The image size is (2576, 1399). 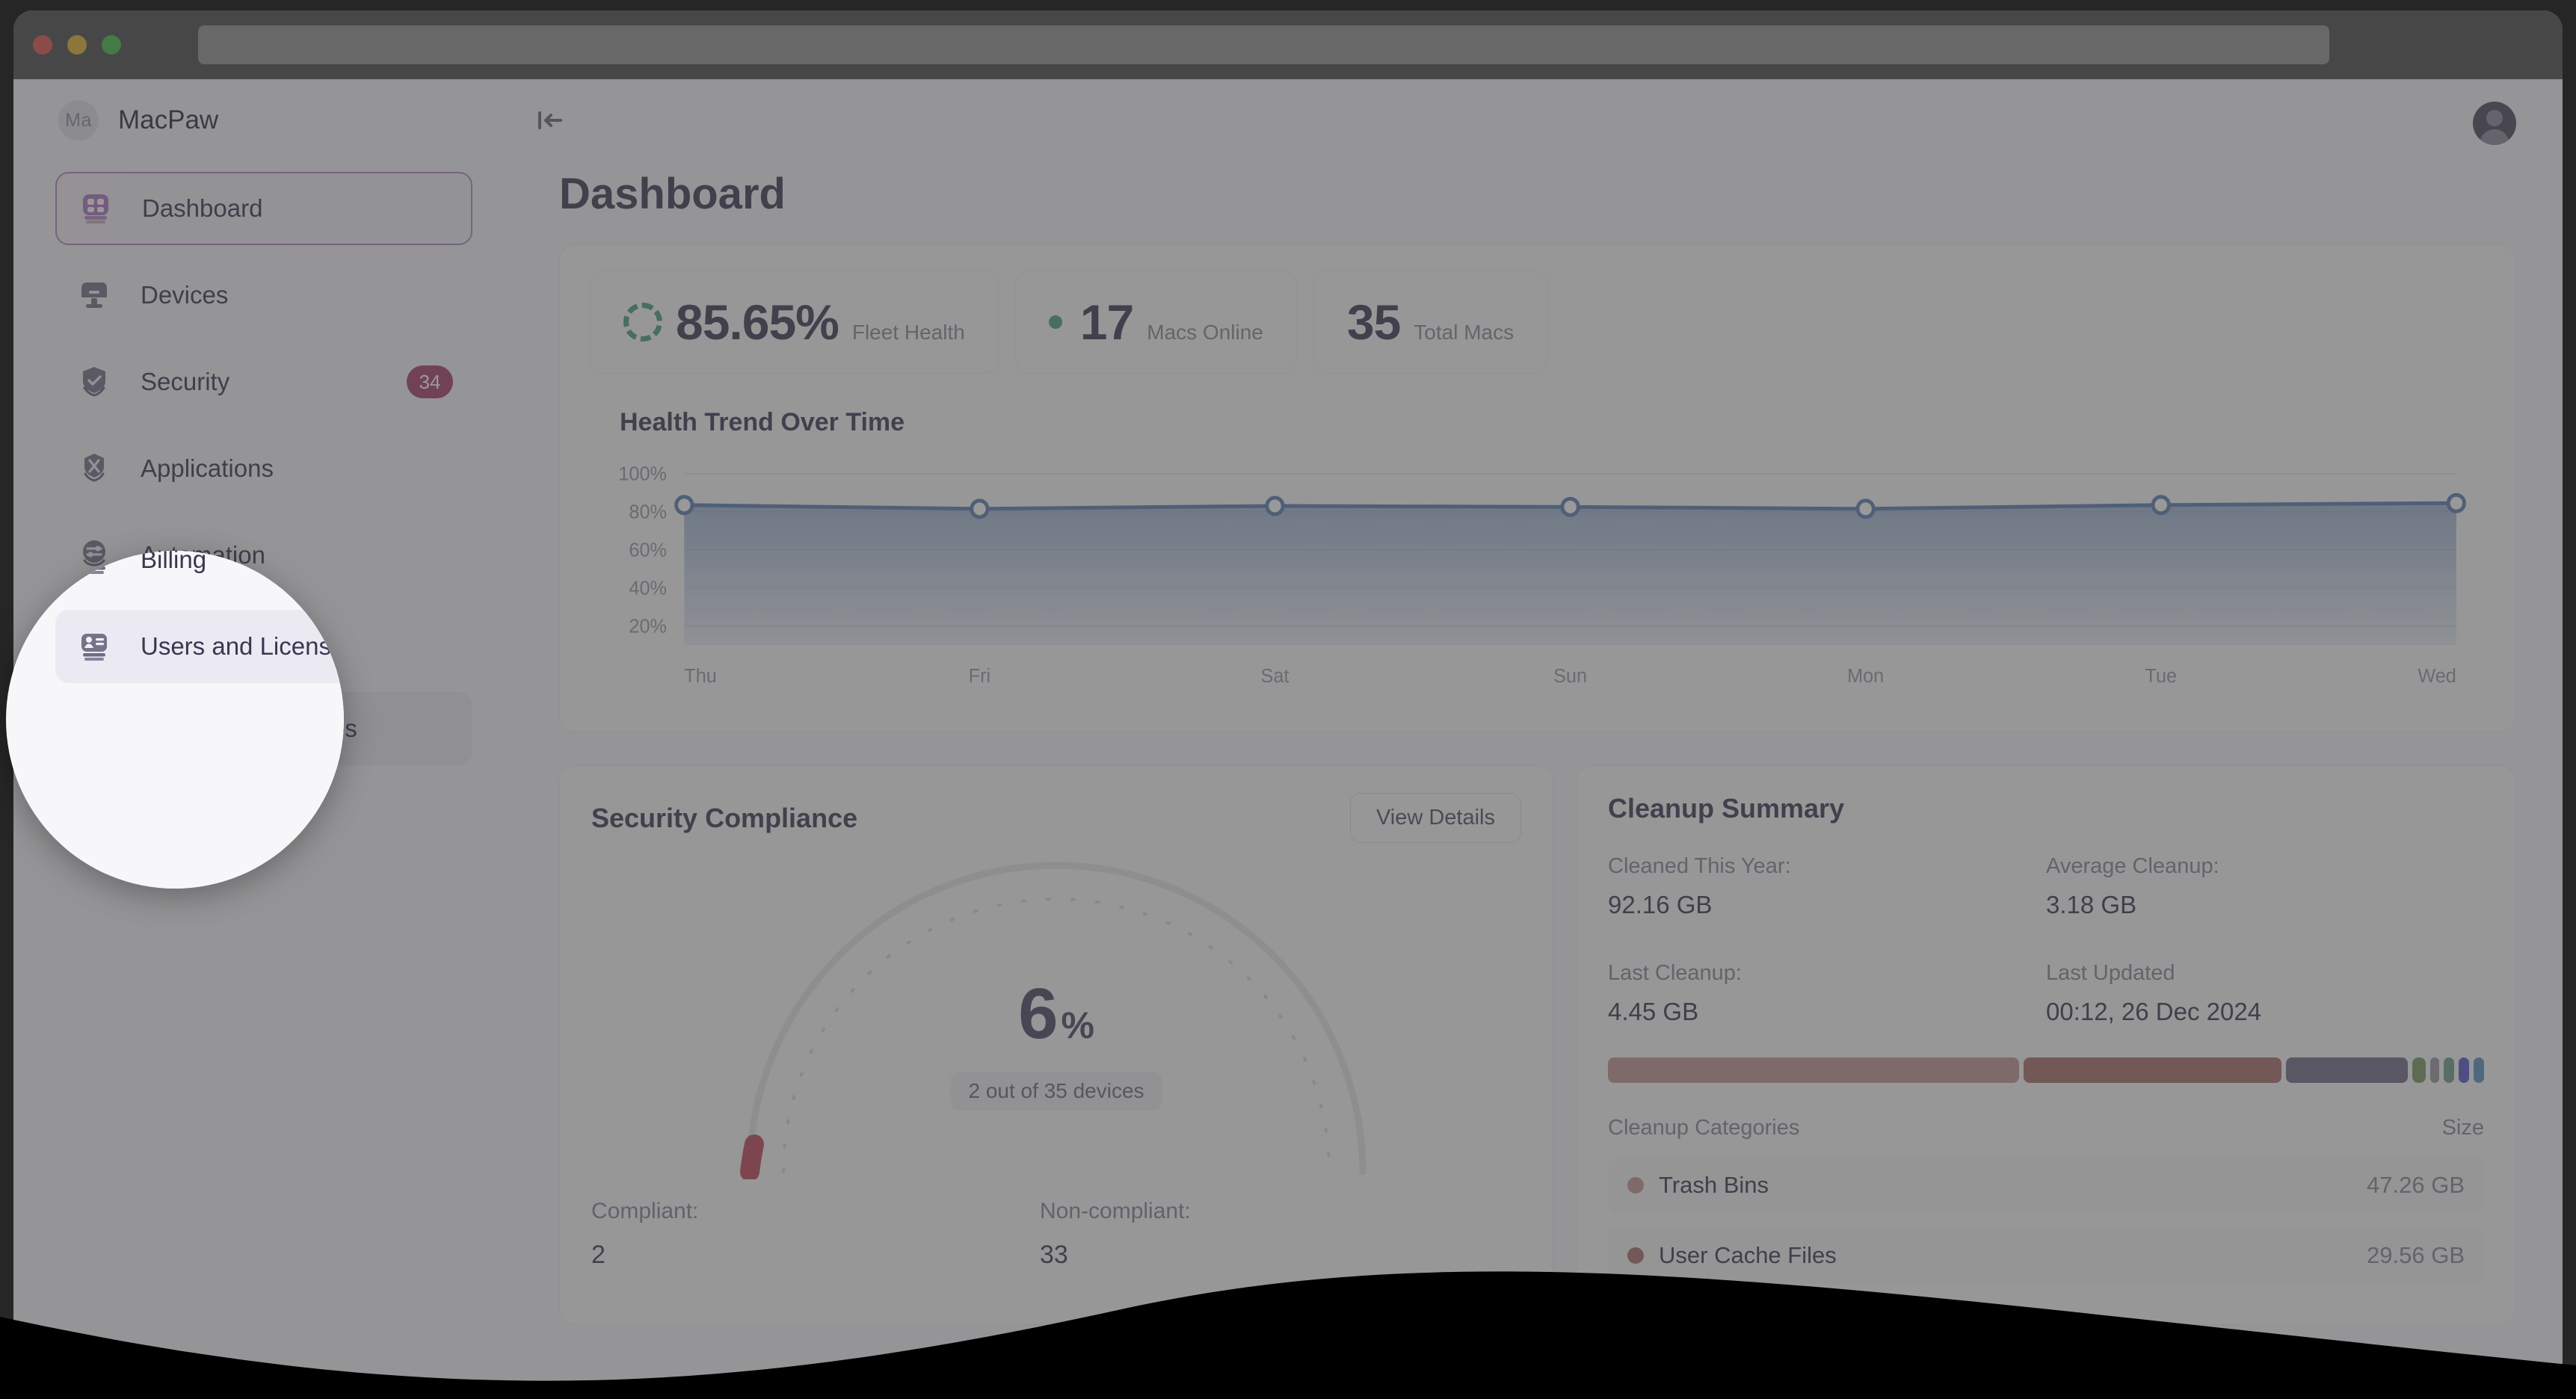 What do you see at coordinates (1106, 322) in the screenshot?
I see `kpi-value: 17` at bounding box center [1106, 322].